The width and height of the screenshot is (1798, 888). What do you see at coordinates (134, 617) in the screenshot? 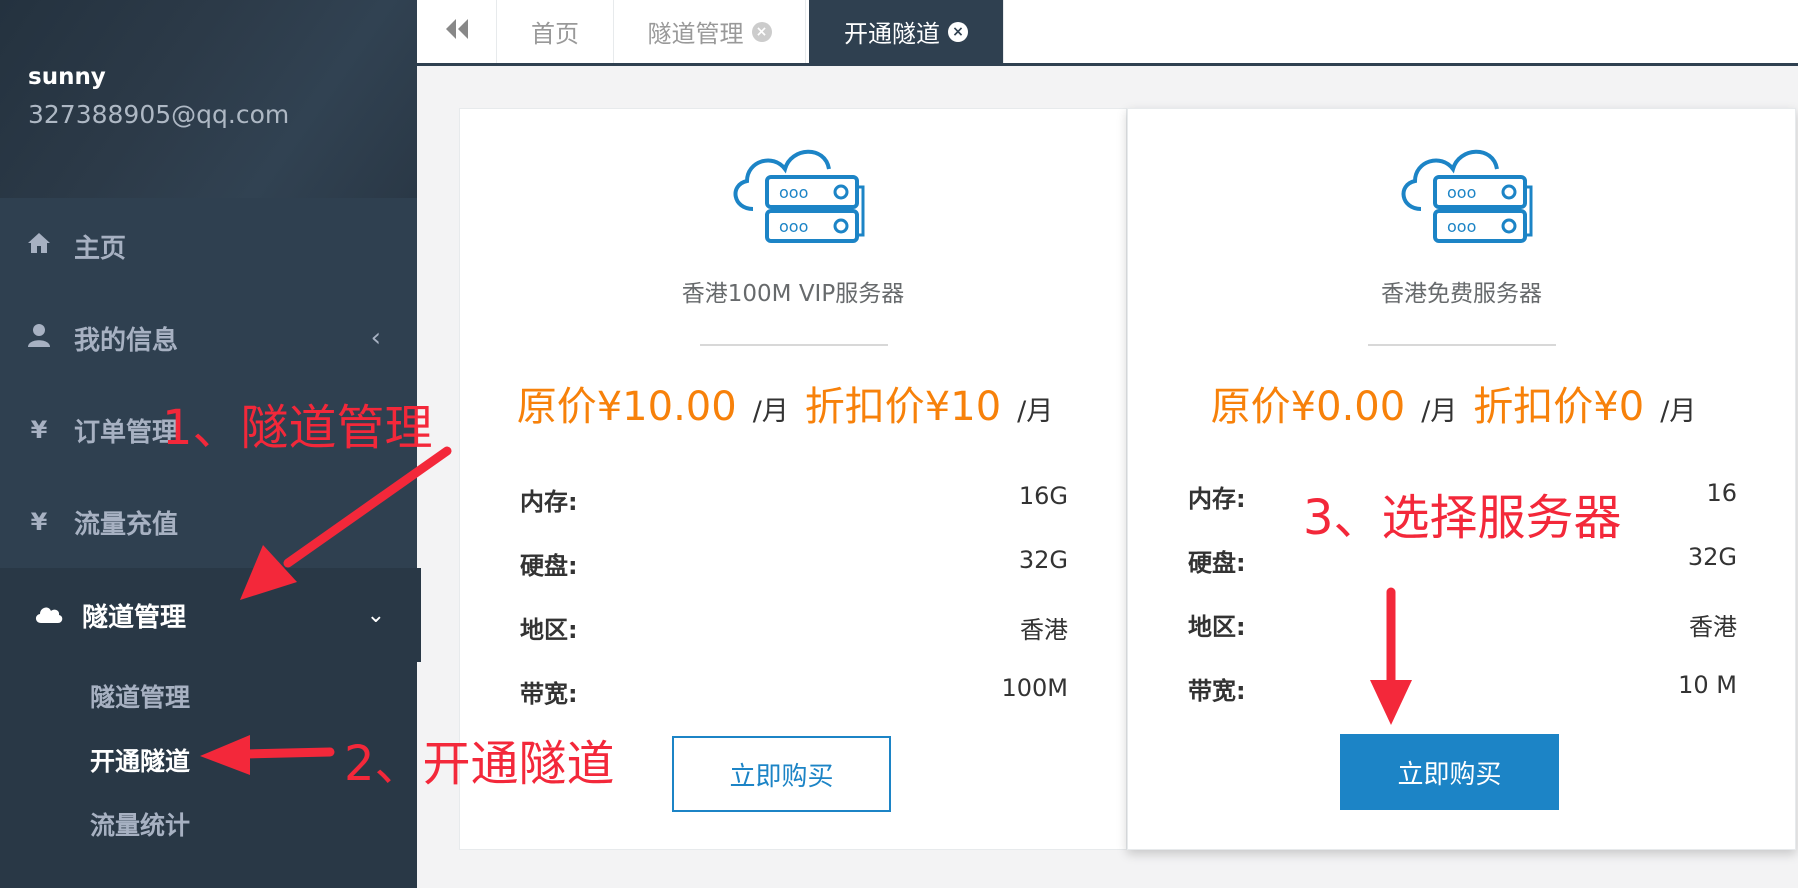
I see `nav-label: 隧道管理` at bounding box center [134, 617].